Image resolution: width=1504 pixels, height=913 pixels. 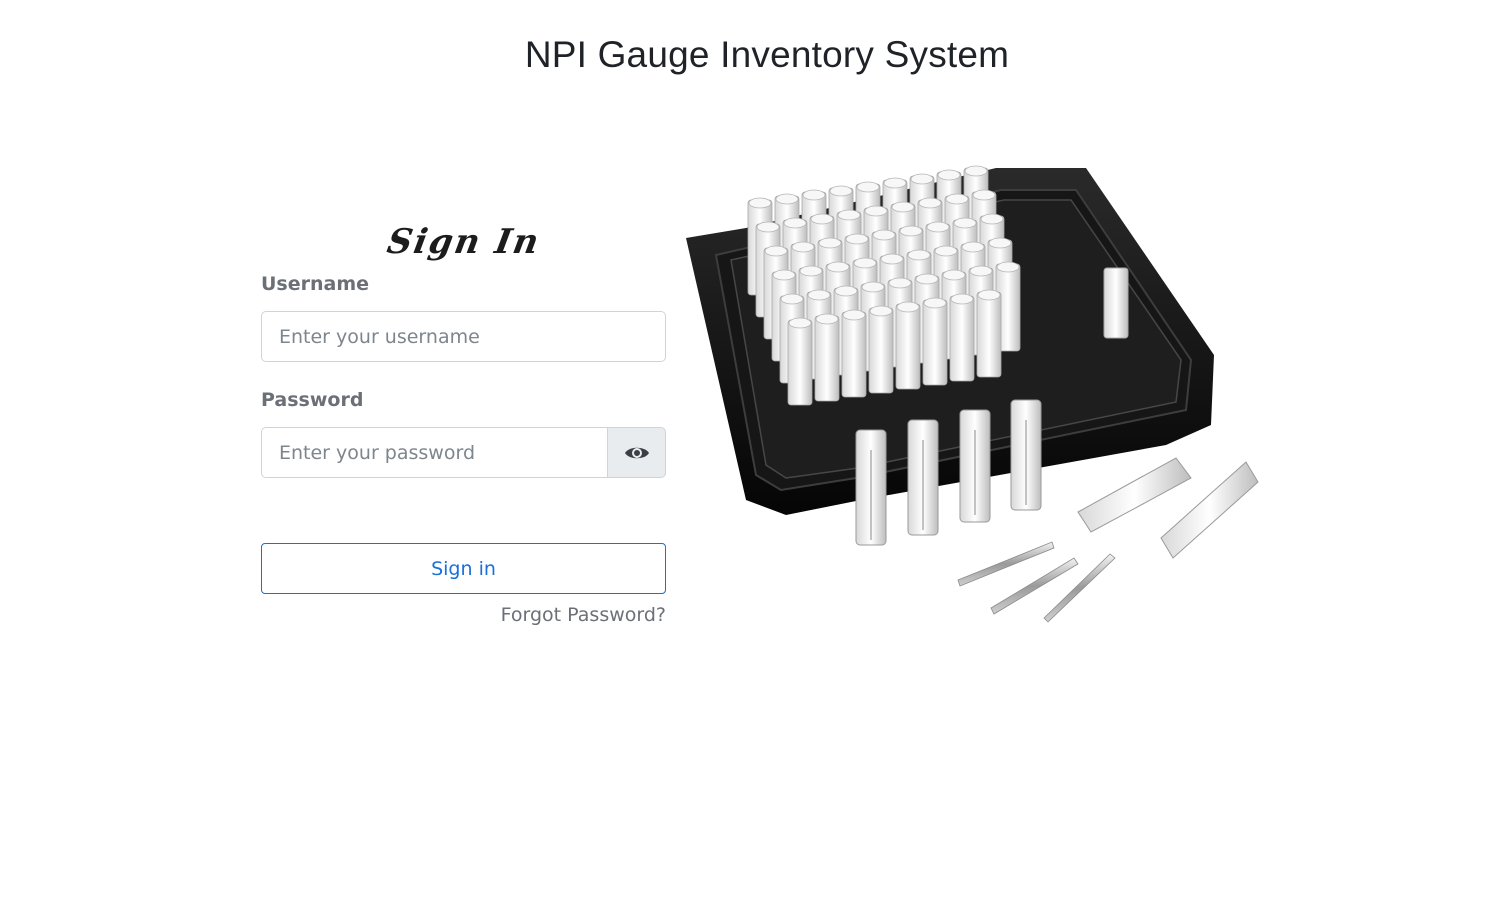 What do you see at coordinates (434, 452) in the screenshot?
I see `password-input` at bounding box center [434, 452].